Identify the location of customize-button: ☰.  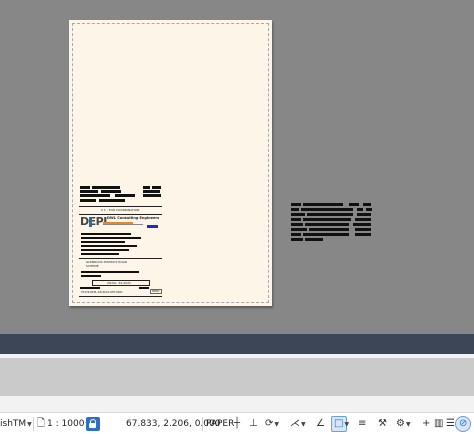
(450, 423).